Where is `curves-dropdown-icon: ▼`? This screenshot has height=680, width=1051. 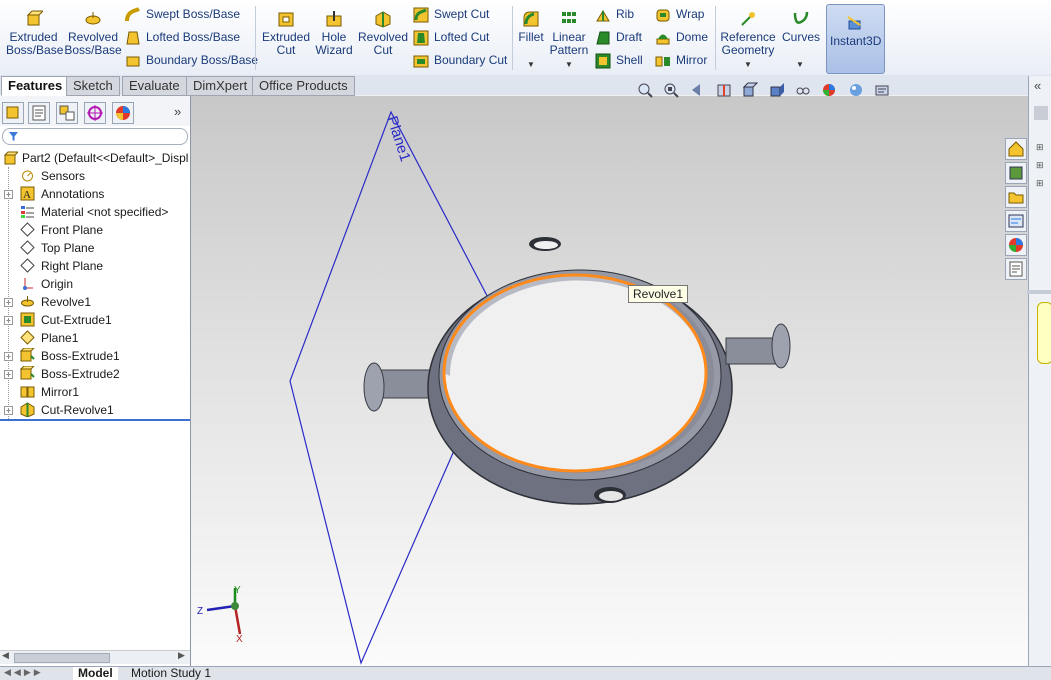 curves-dropdown-icon: ▼ is located at coordinates (800, 64).